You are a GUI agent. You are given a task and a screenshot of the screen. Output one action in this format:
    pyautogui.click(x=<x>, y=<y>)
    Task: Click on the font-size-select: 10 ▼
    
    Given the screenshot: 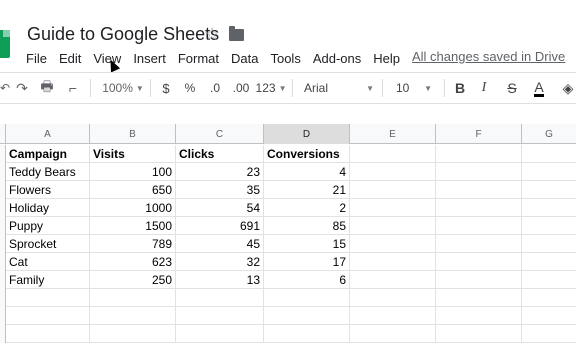 What is the action you would take?
    pyautogui.click(x=414, y=88)
    